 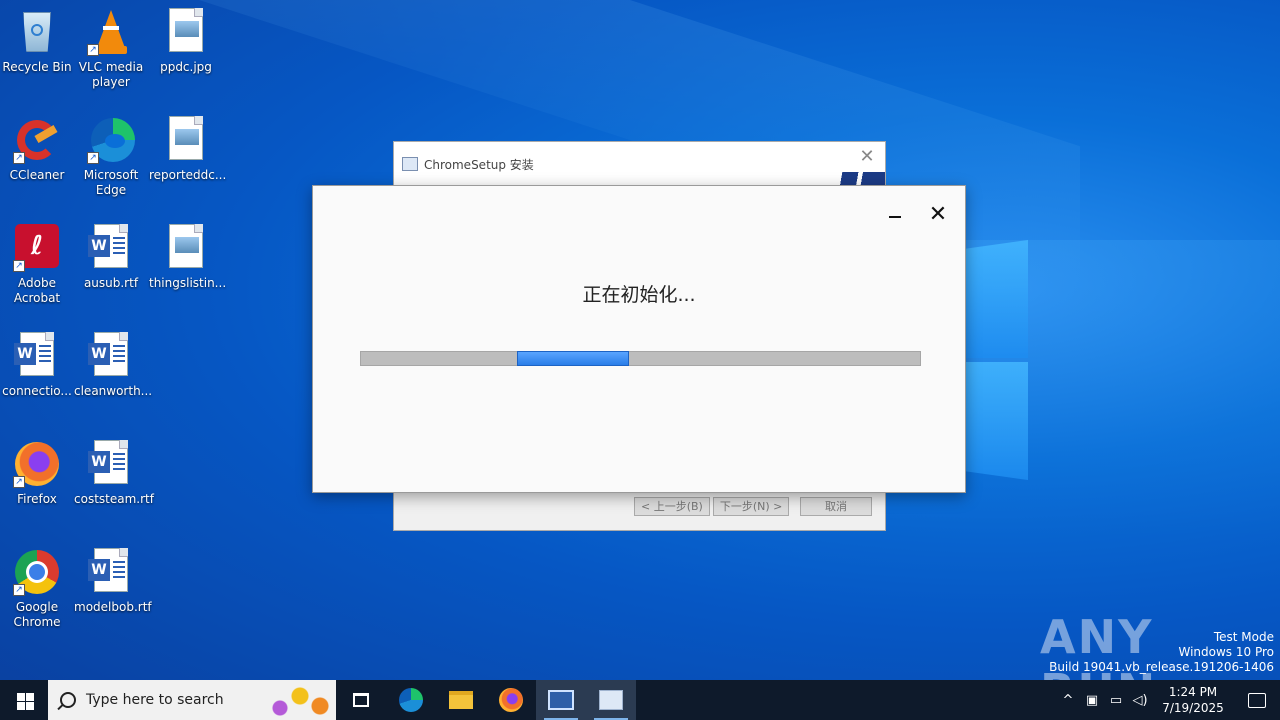 I want to click on back-button: < 上一步(B), so click(x=672, y=506).